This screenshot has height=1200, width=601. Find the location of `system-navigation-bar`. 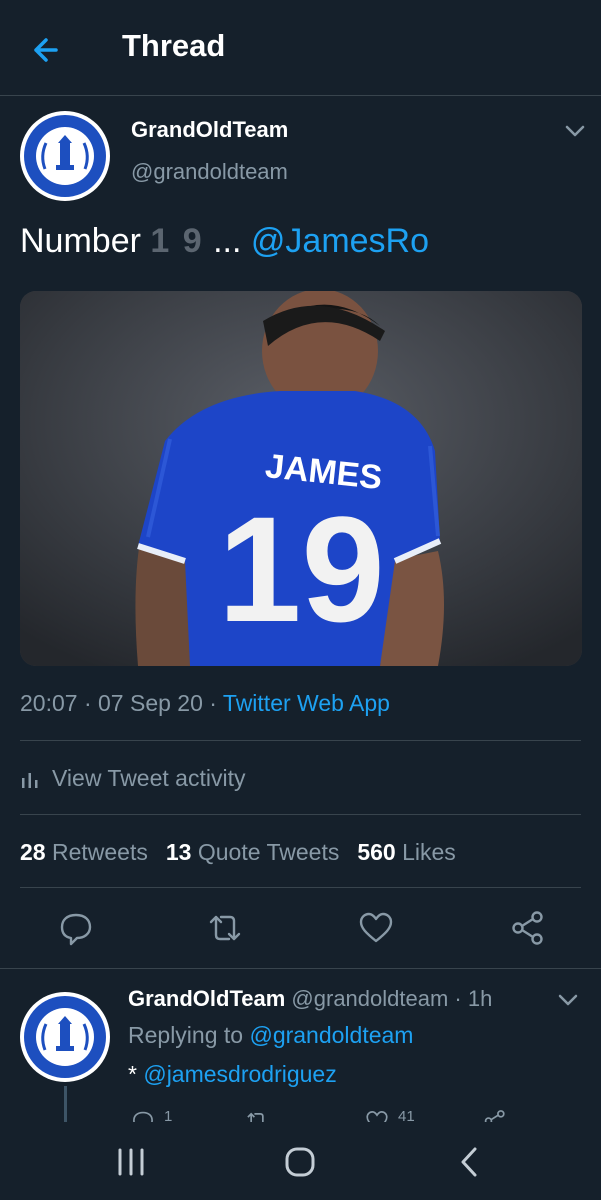

system-navigation-bar is located at coordinates (300, 1161).